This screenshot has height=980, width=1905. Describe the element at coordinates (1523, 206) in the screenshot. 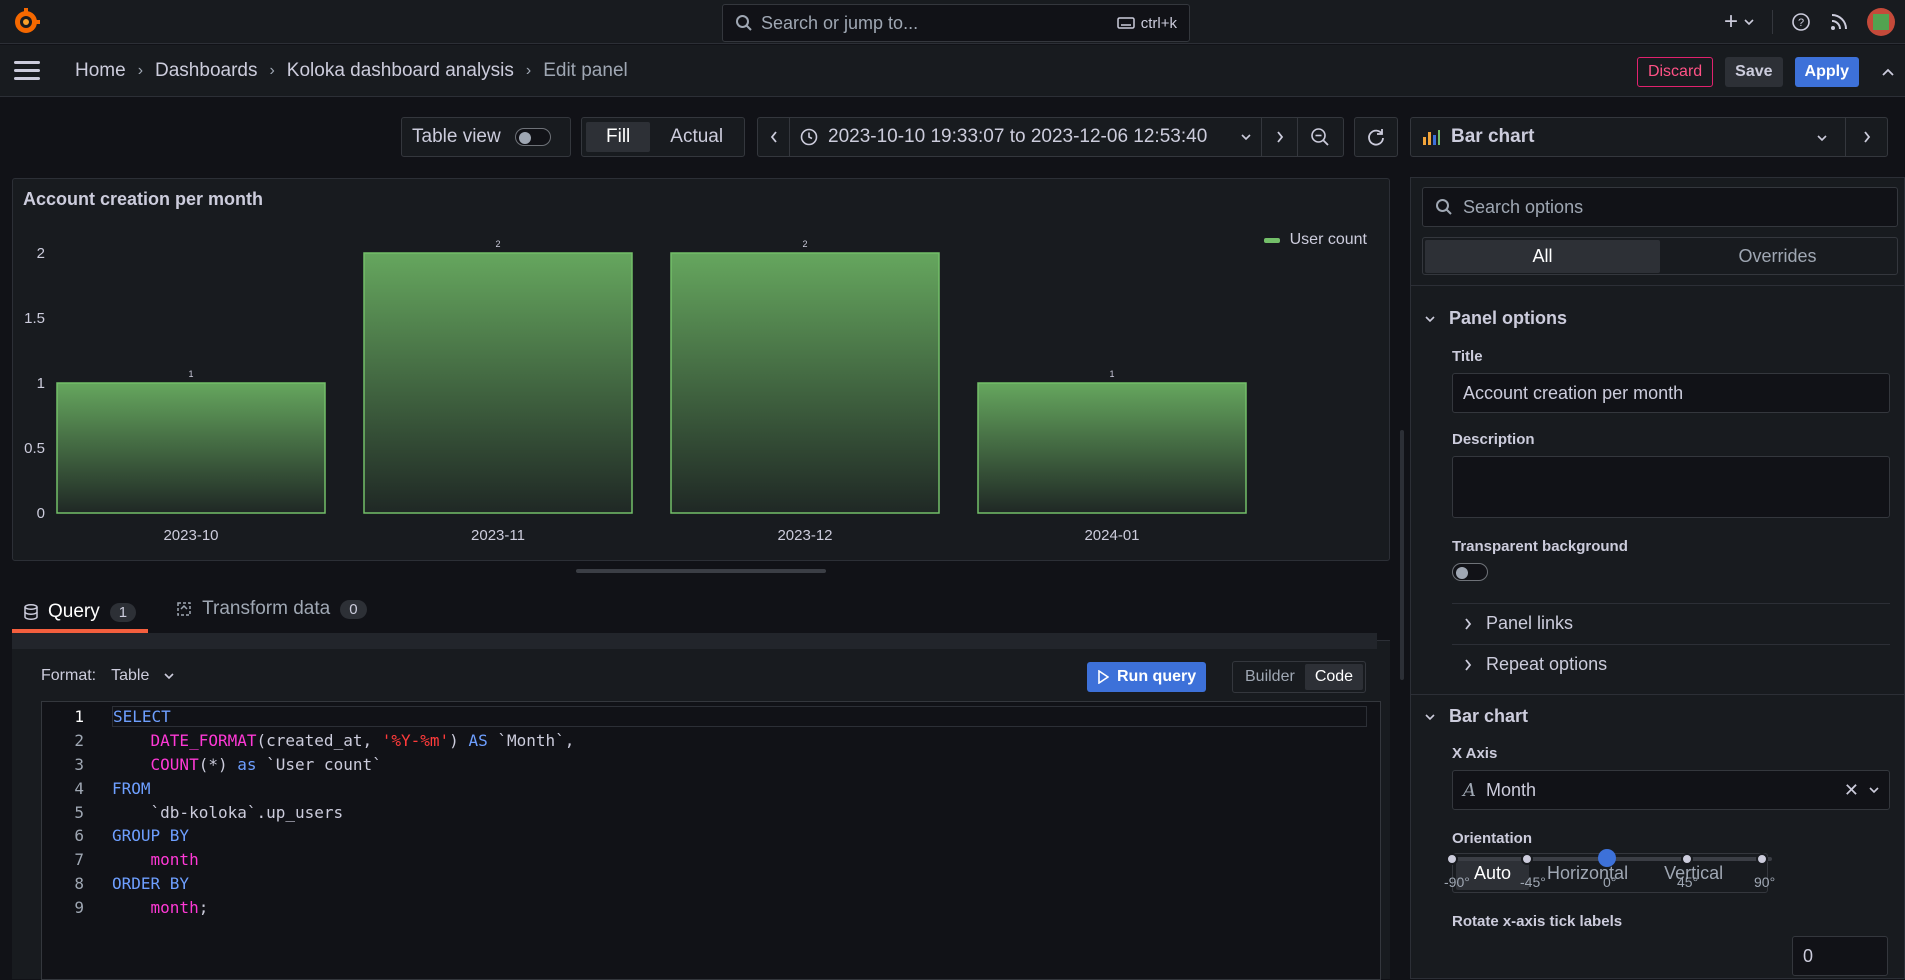

I see `options-search-placeholder: Search options` at that location.